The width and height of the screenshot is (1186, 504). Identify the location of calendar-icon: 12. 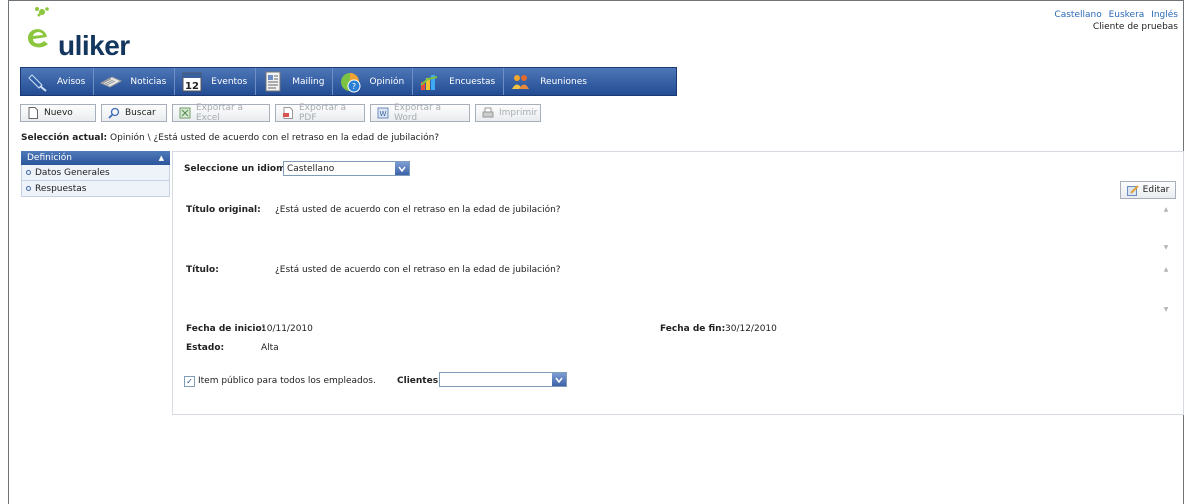
(192, 82).